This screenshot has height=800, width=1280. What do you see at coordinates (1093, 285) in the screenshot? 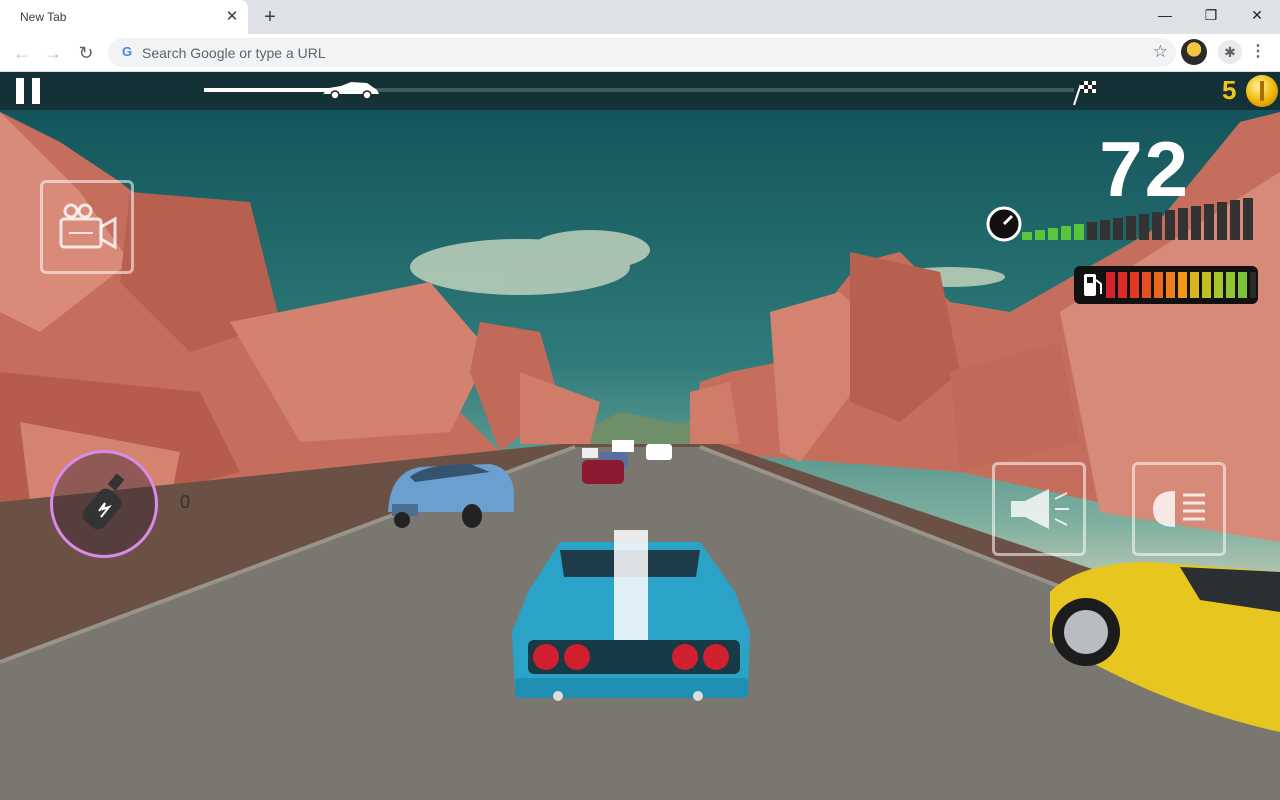
I see `fuel-pump-icon` at bounding box center [1093, 285].